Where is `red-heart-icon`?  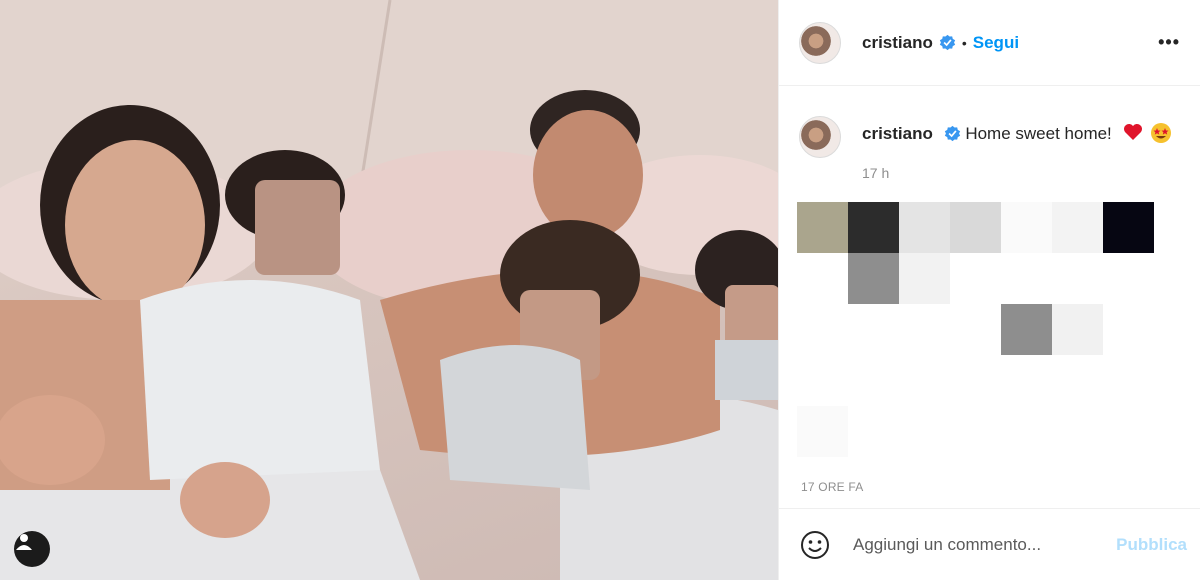
red-heart-icon is located at coordinates (1132, 132).